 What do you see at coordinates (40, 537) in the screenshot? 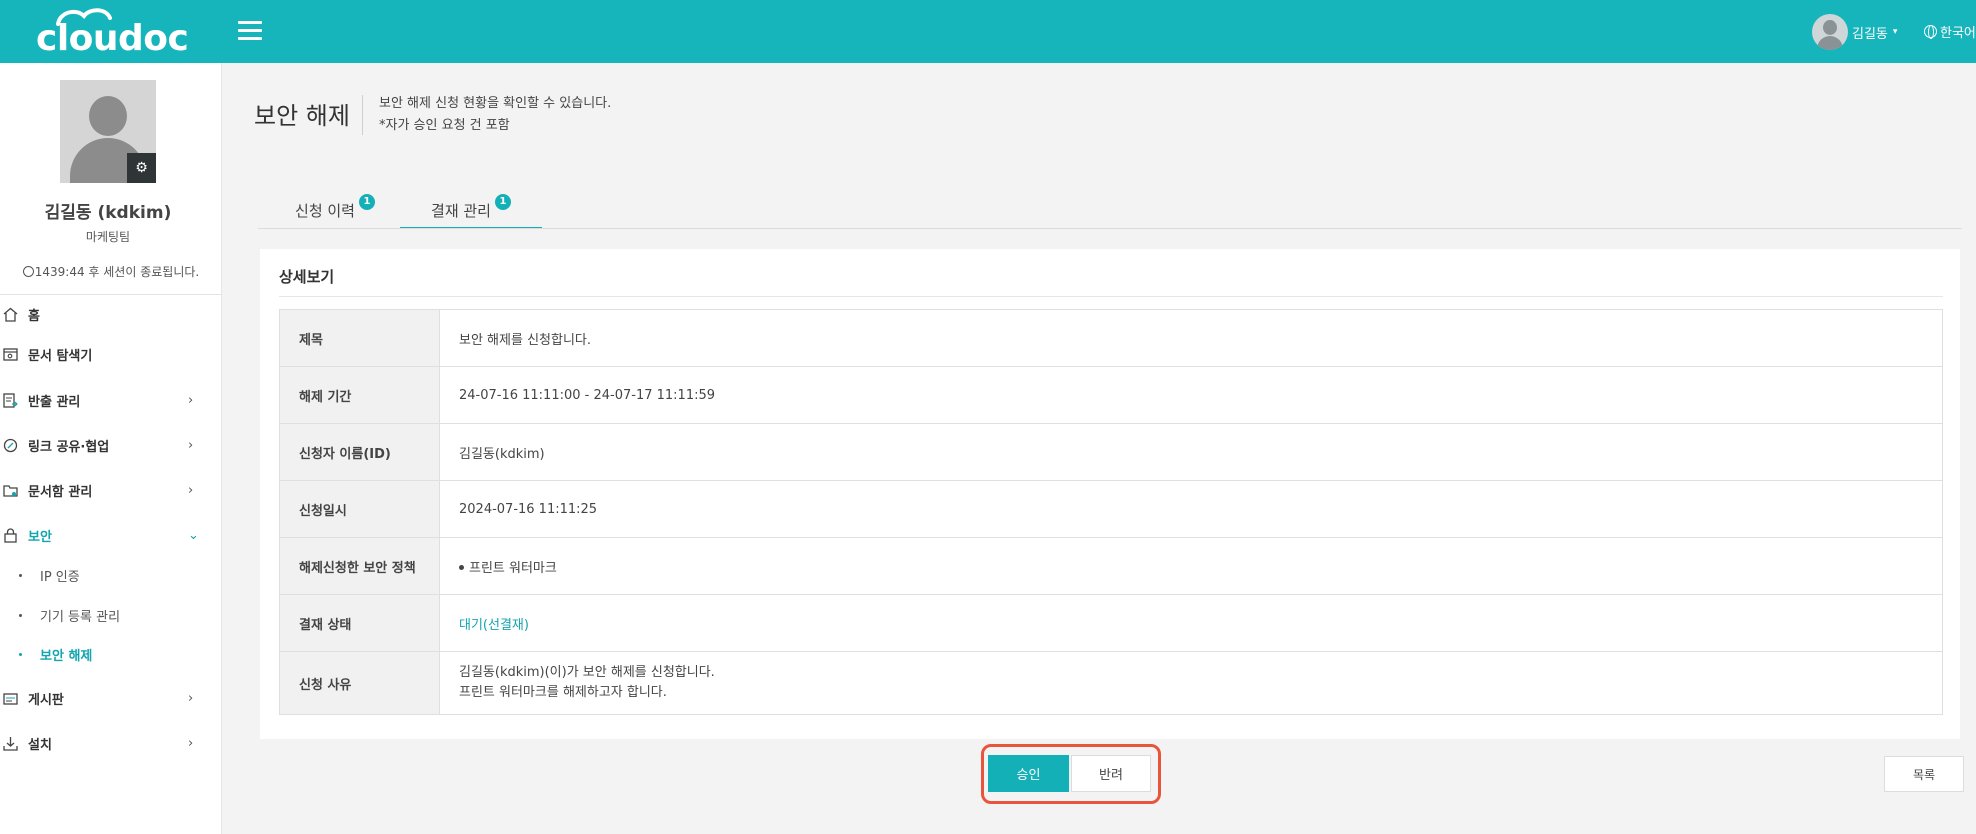
I see `sidebar-item-label: 보안` at bounding box center [40, 537].